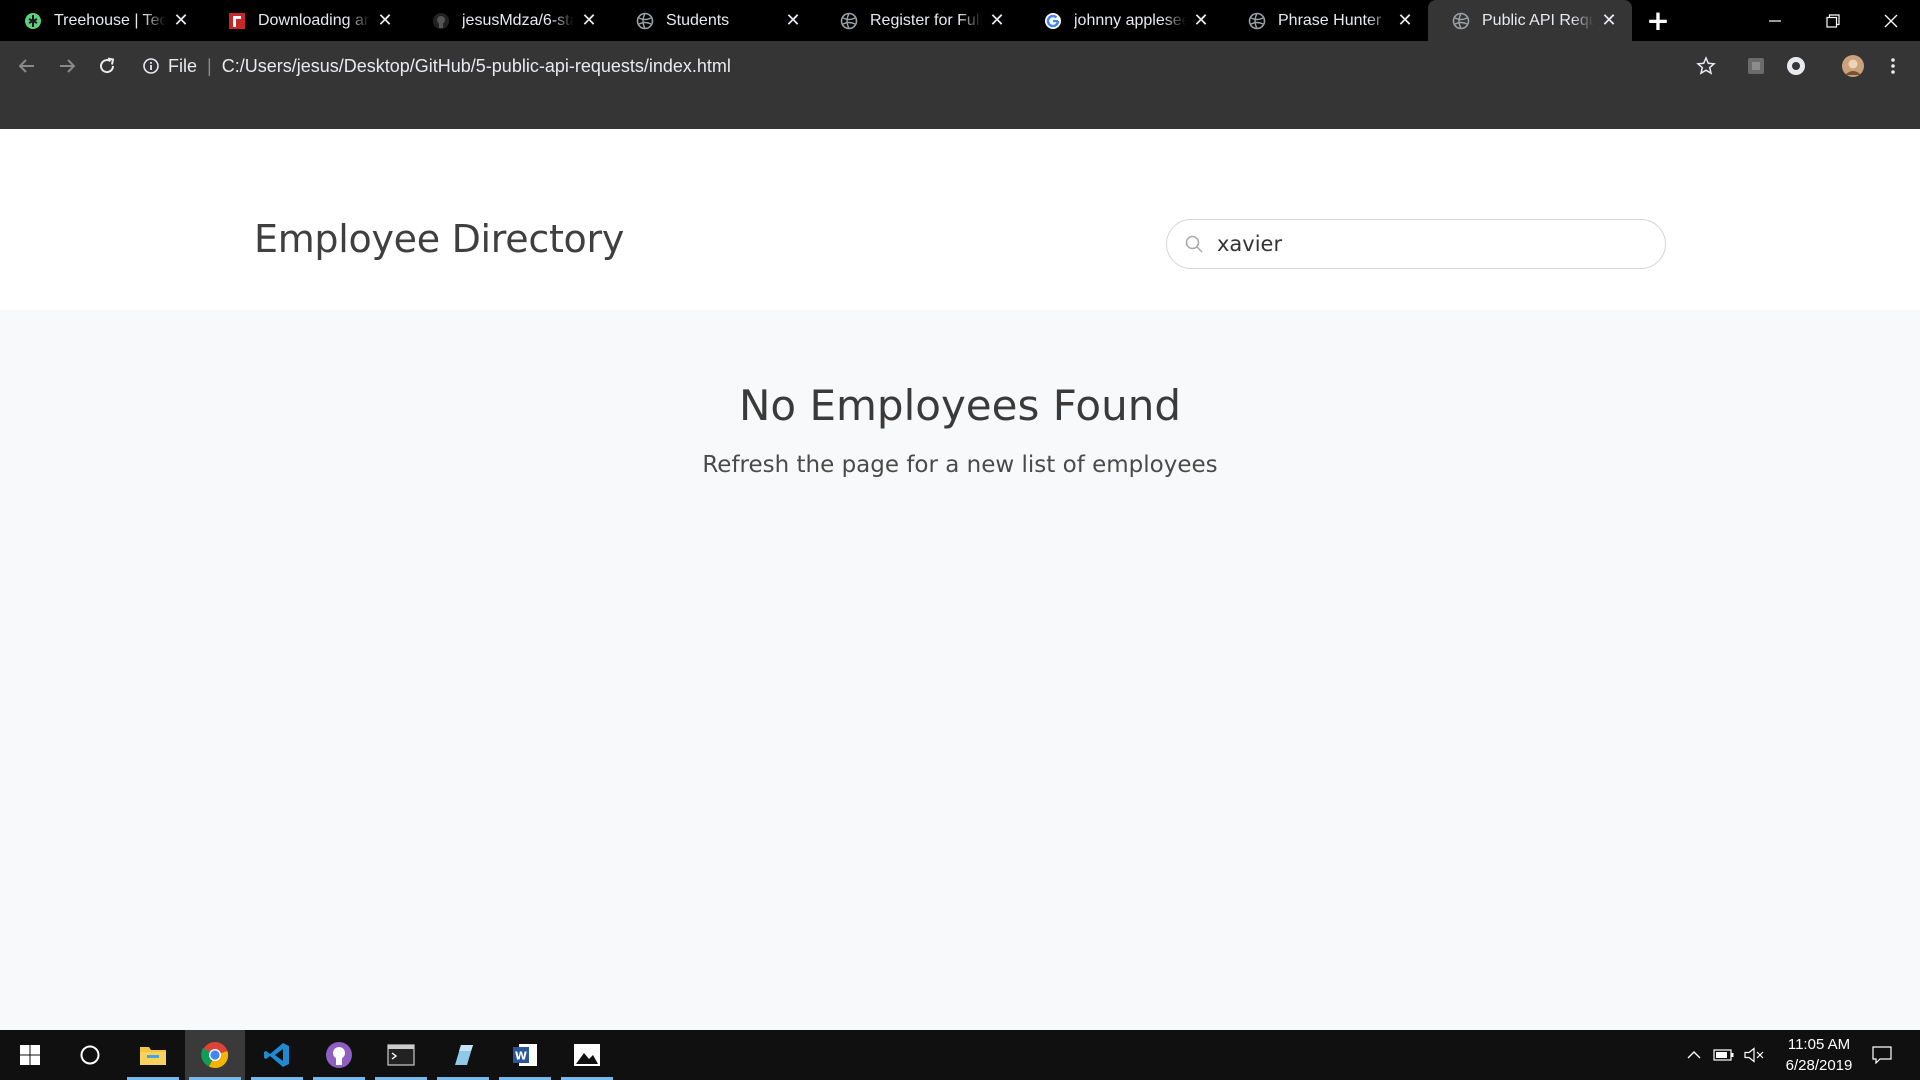 This screenshot has width=1920, height=1080. I want to click on empty-state-heading: No Employees Found, so click(960, 405).